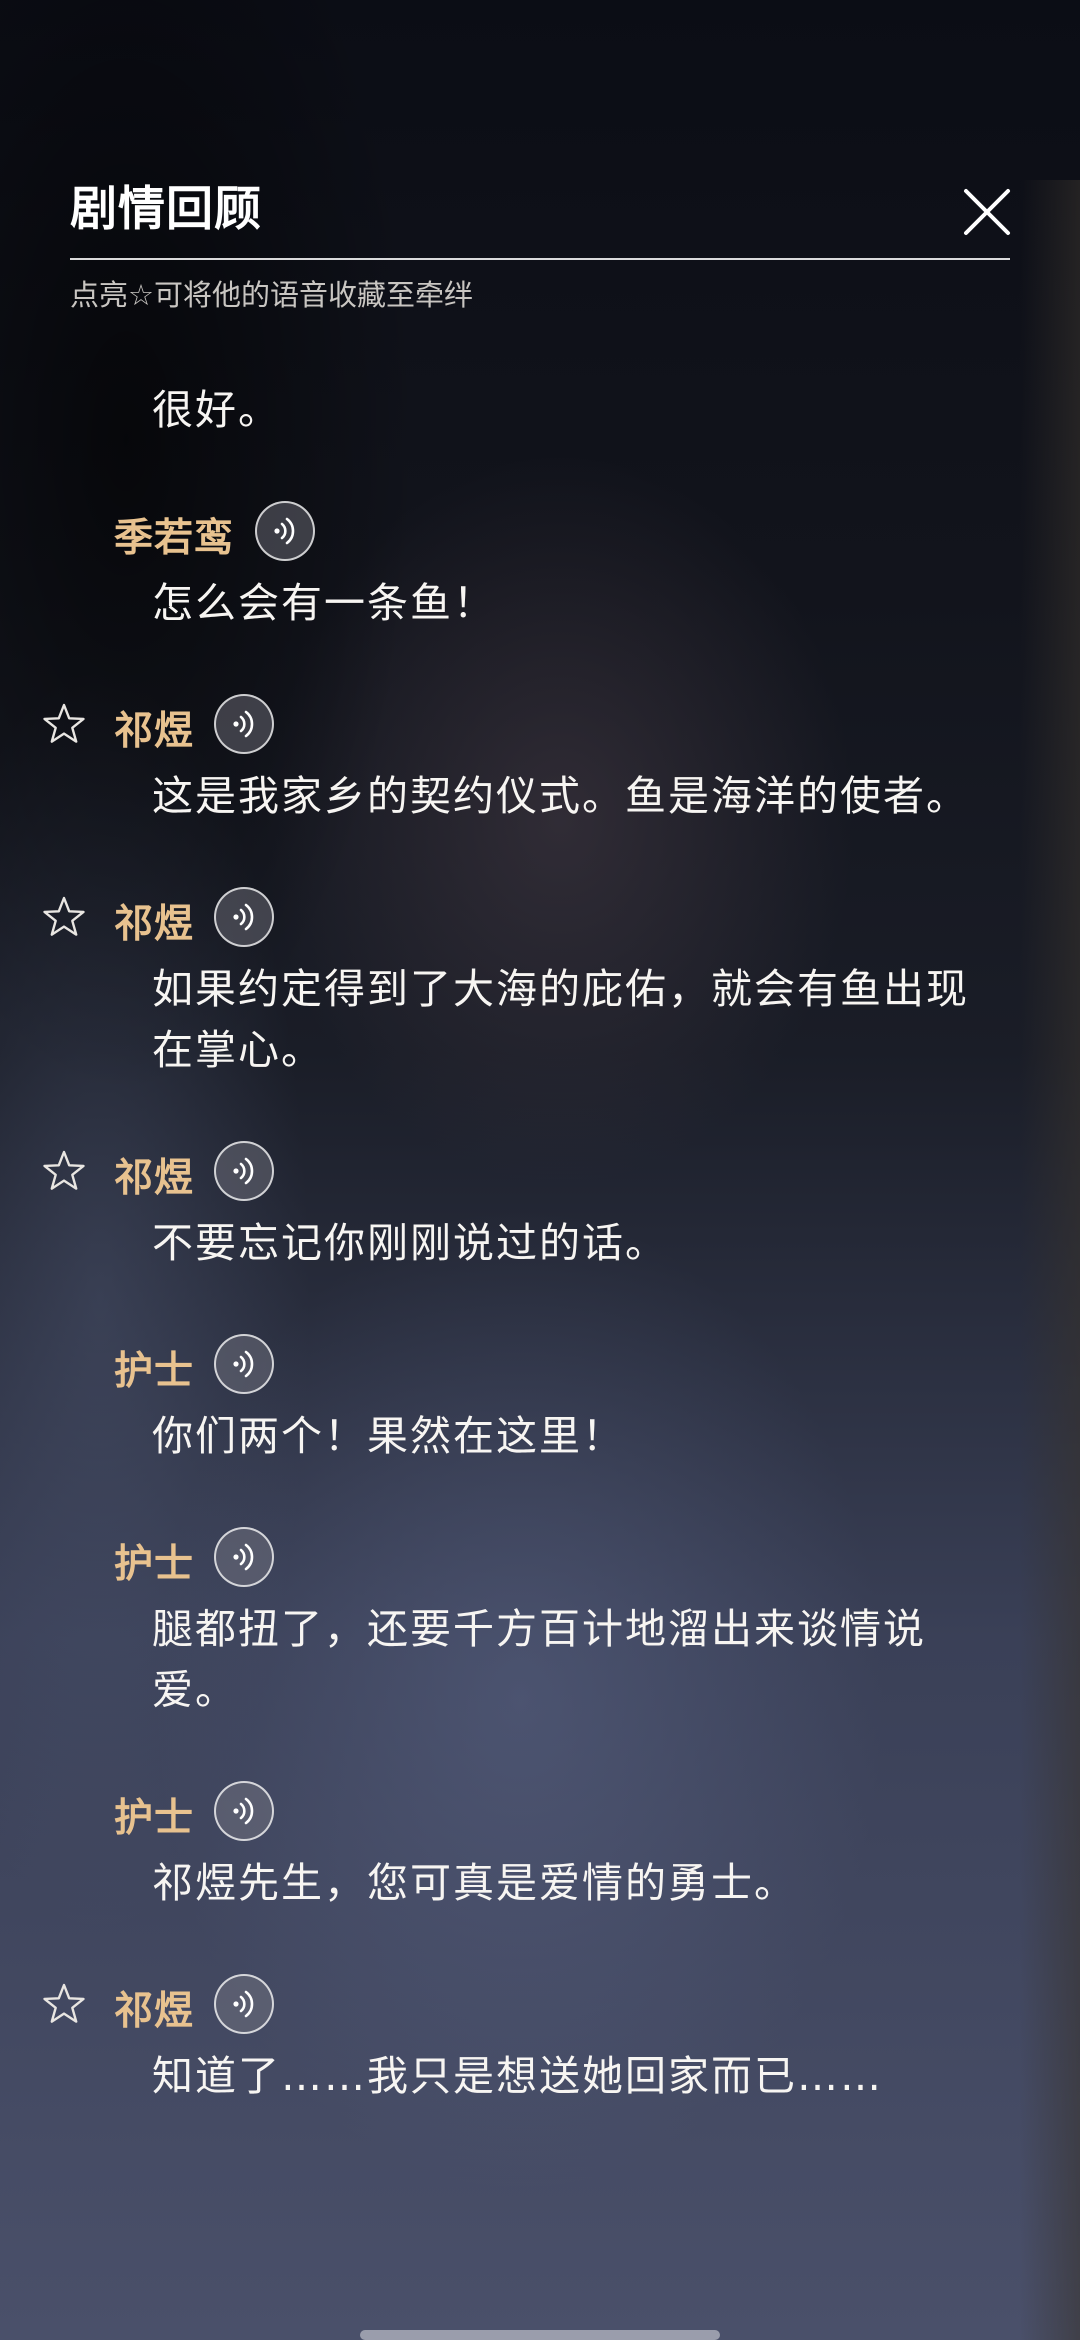 This screenshot has width=1080, height=2340. What do you see at coordinates (540, 2335) in the screenshot?
I see `home-indicator` at bounding box center [540, 2335].